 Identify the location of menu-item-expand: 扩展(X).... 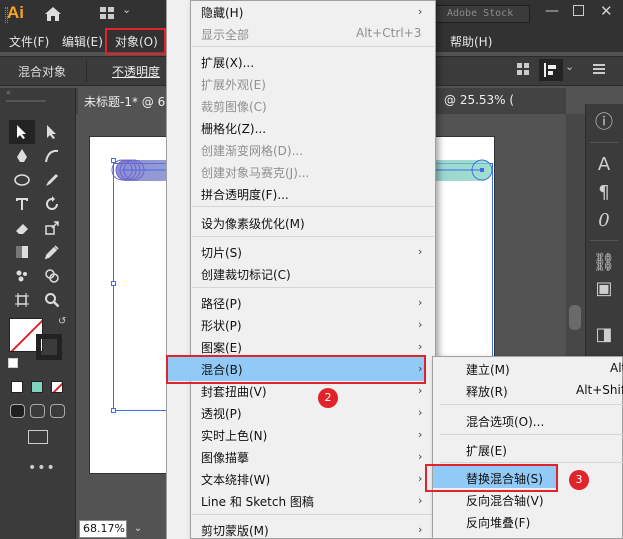
(227, 62).